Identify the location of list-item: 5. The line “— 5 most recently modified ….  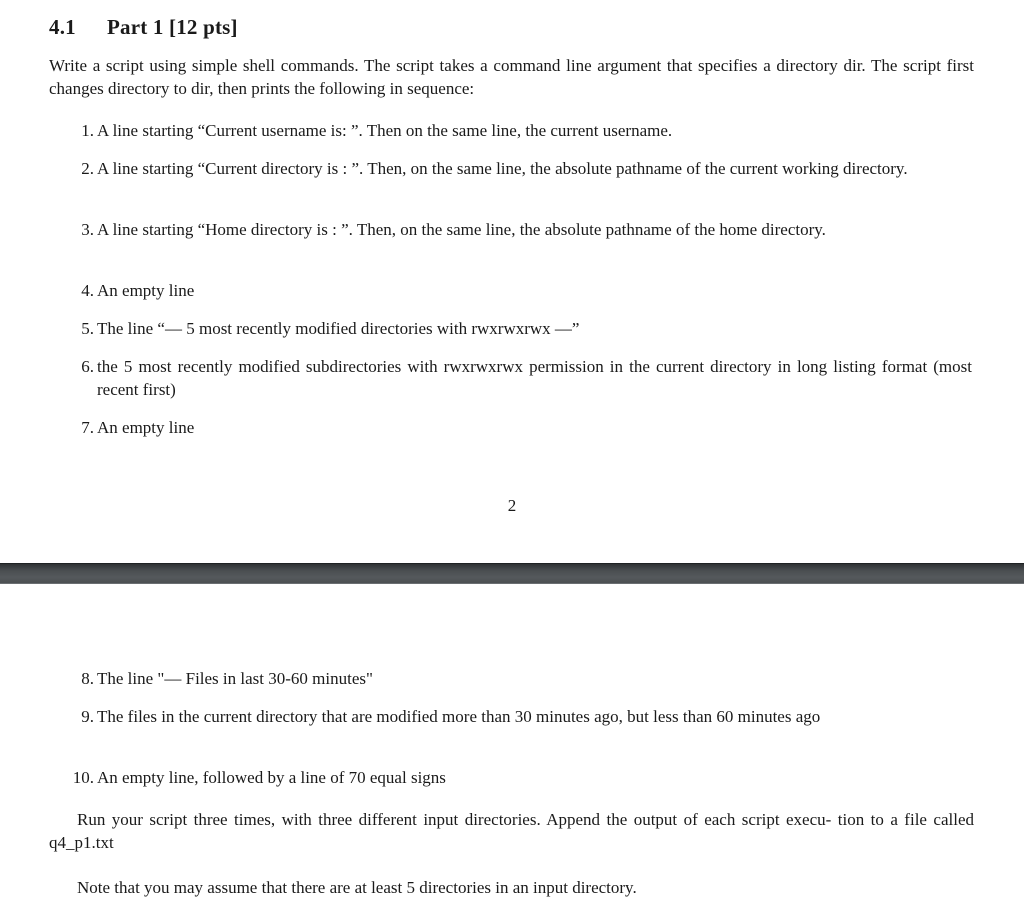
(522, 328).